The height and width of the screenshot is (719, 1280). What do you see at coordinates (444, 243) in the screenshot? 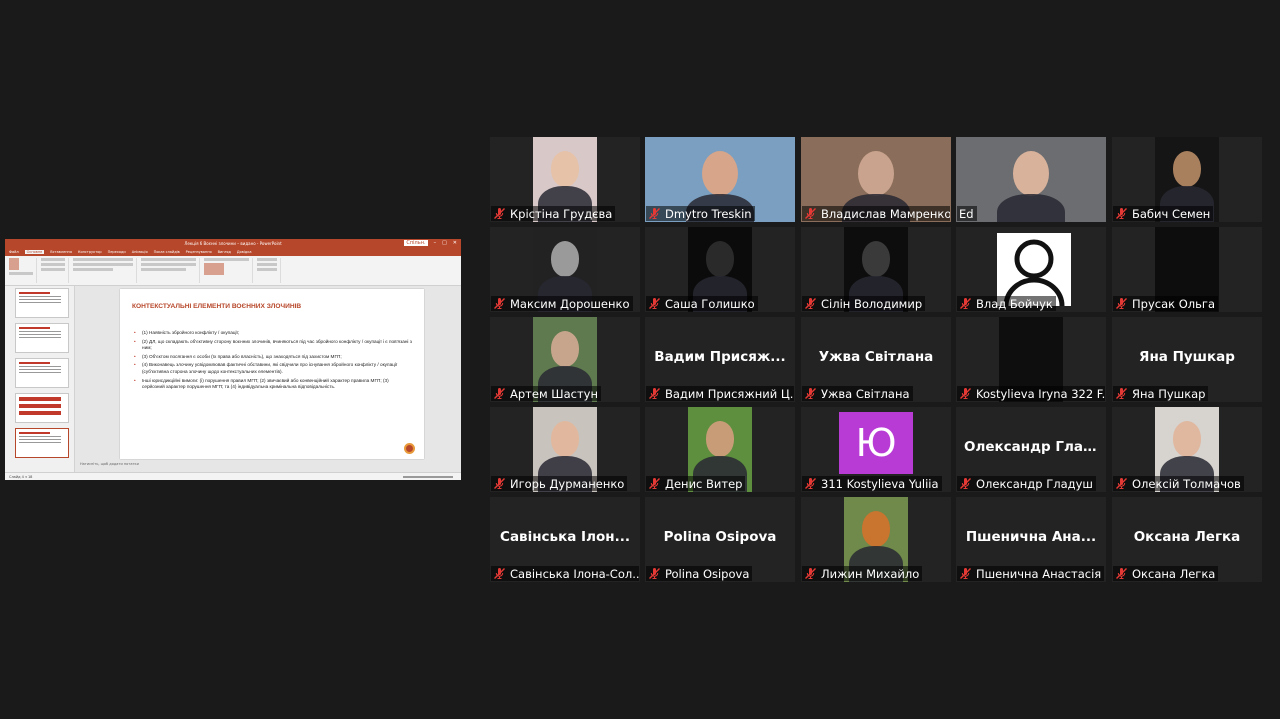
I see `maximize-icon: □` at bounding box center [444, 243].